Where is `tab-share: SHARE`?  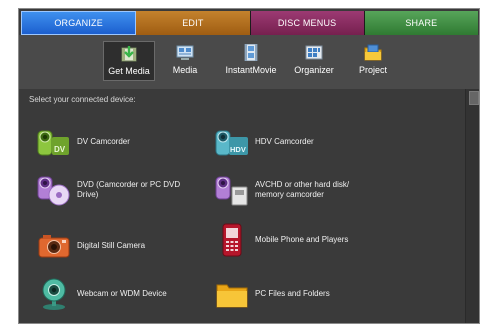
tab-share: SHARE is located at coordinates (421, 23).